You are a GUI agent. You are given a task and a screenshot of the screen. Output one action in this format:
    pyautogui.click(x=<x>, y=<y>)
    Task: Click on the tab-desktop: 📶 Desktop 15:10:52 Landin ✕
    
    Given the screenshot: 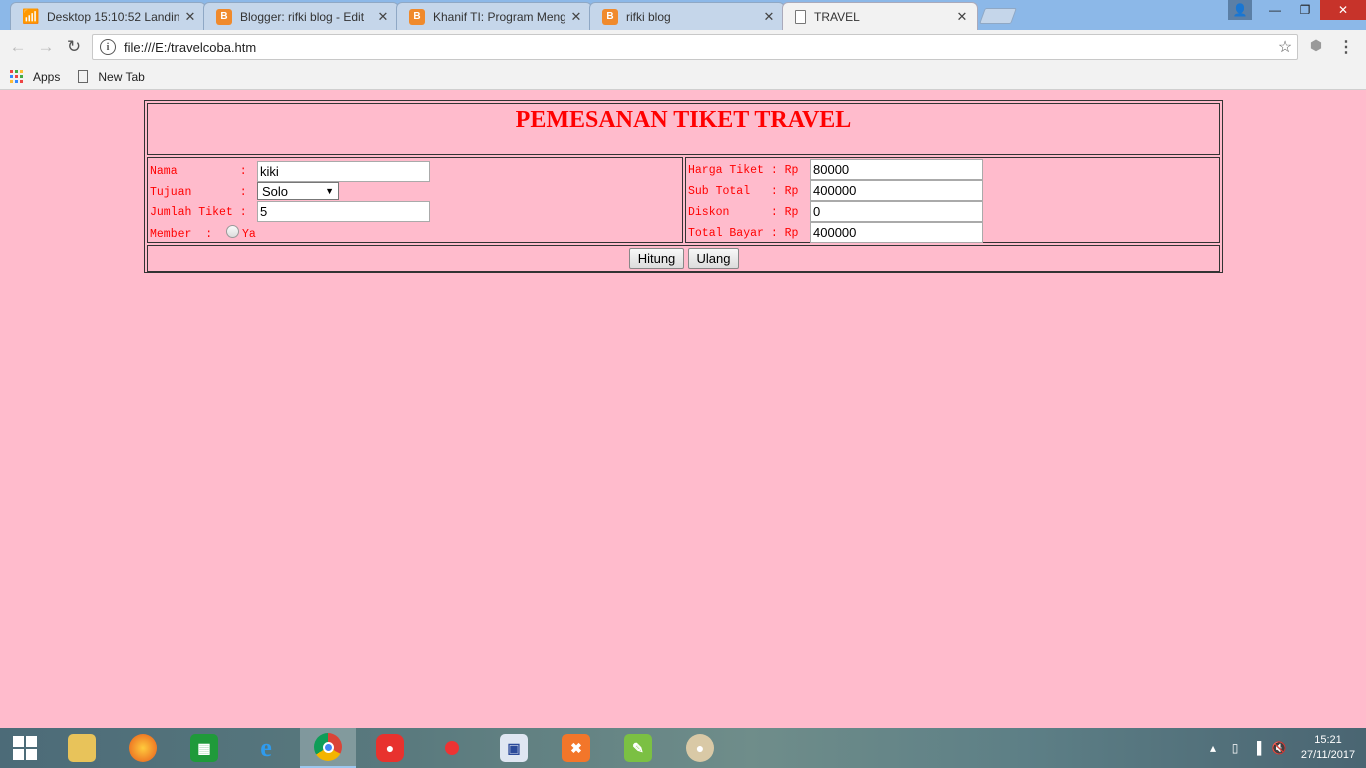 What is the action you would take?
    pyautogui.click(x=108, y=16)
    